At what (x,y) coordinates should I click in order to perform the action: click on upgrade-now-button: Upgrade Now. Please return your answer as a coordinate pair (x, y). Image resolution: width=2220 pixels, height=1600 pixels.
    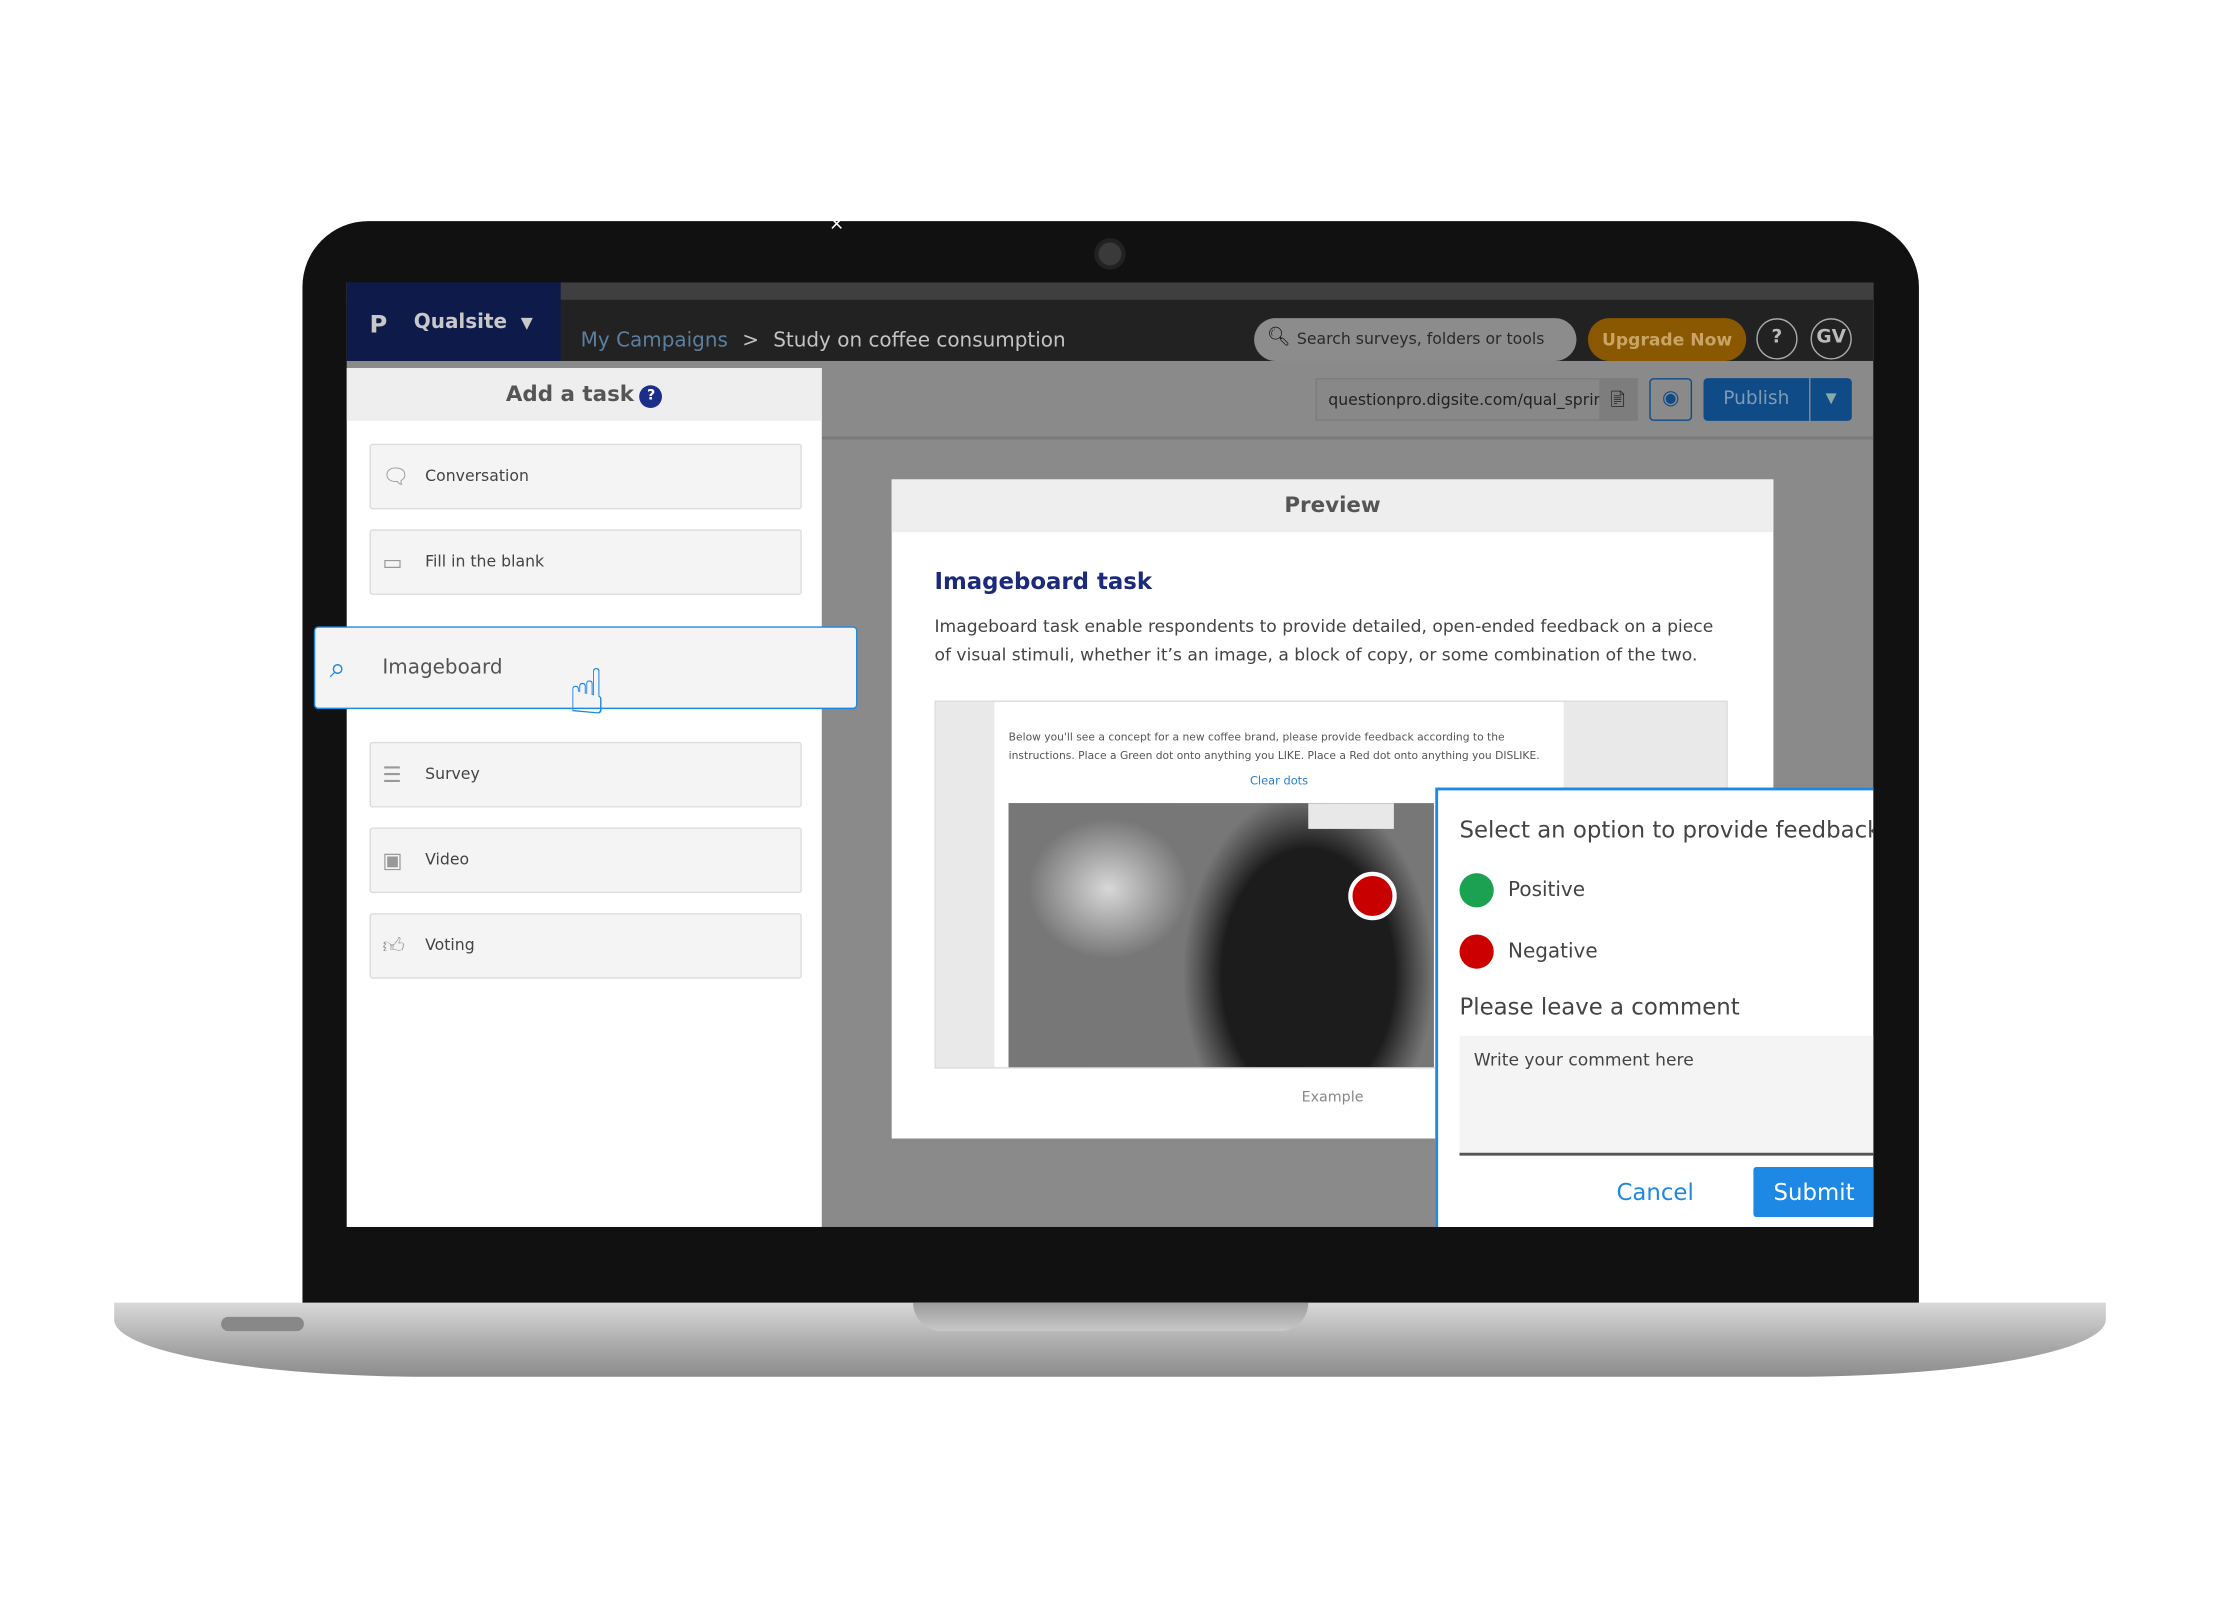
    Looking at the image, I should click on (1667, 339).